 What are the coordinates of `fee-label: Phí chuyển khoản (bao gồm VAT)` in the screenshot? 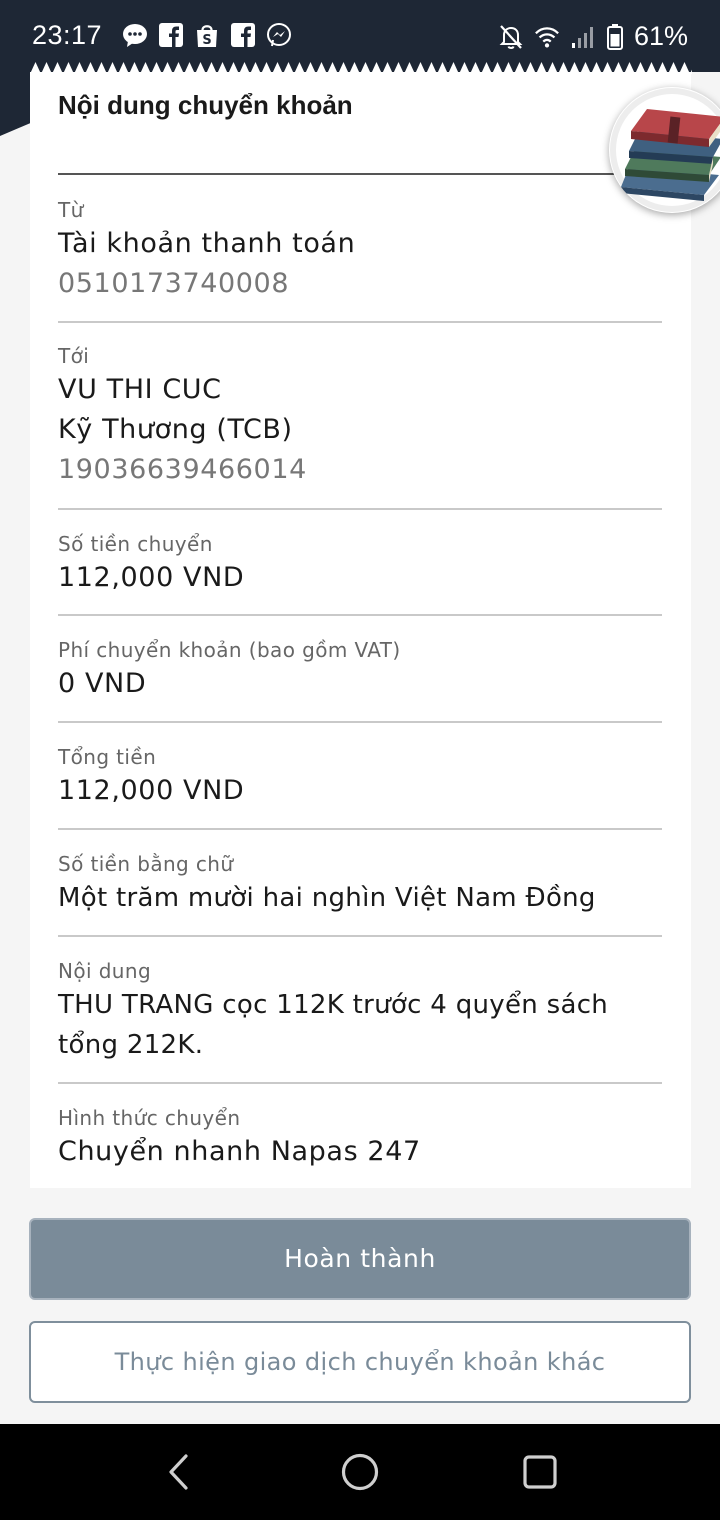 It's located at (229, 650).